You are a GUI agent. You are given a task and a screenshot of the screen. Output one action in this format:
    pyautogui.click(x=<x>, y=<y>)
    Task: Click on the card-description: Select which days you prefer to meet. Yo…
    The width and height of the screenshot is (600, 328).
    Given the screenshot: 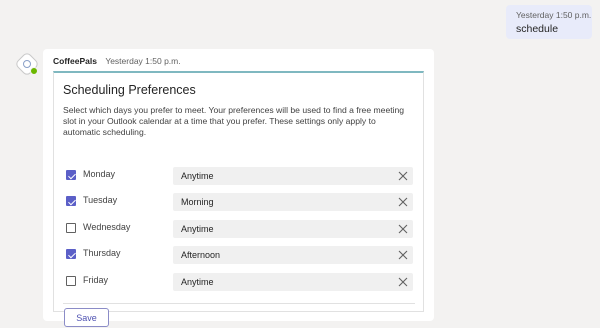 What is the action you would take?
    pyautogui.click(x=234, y=121)
    